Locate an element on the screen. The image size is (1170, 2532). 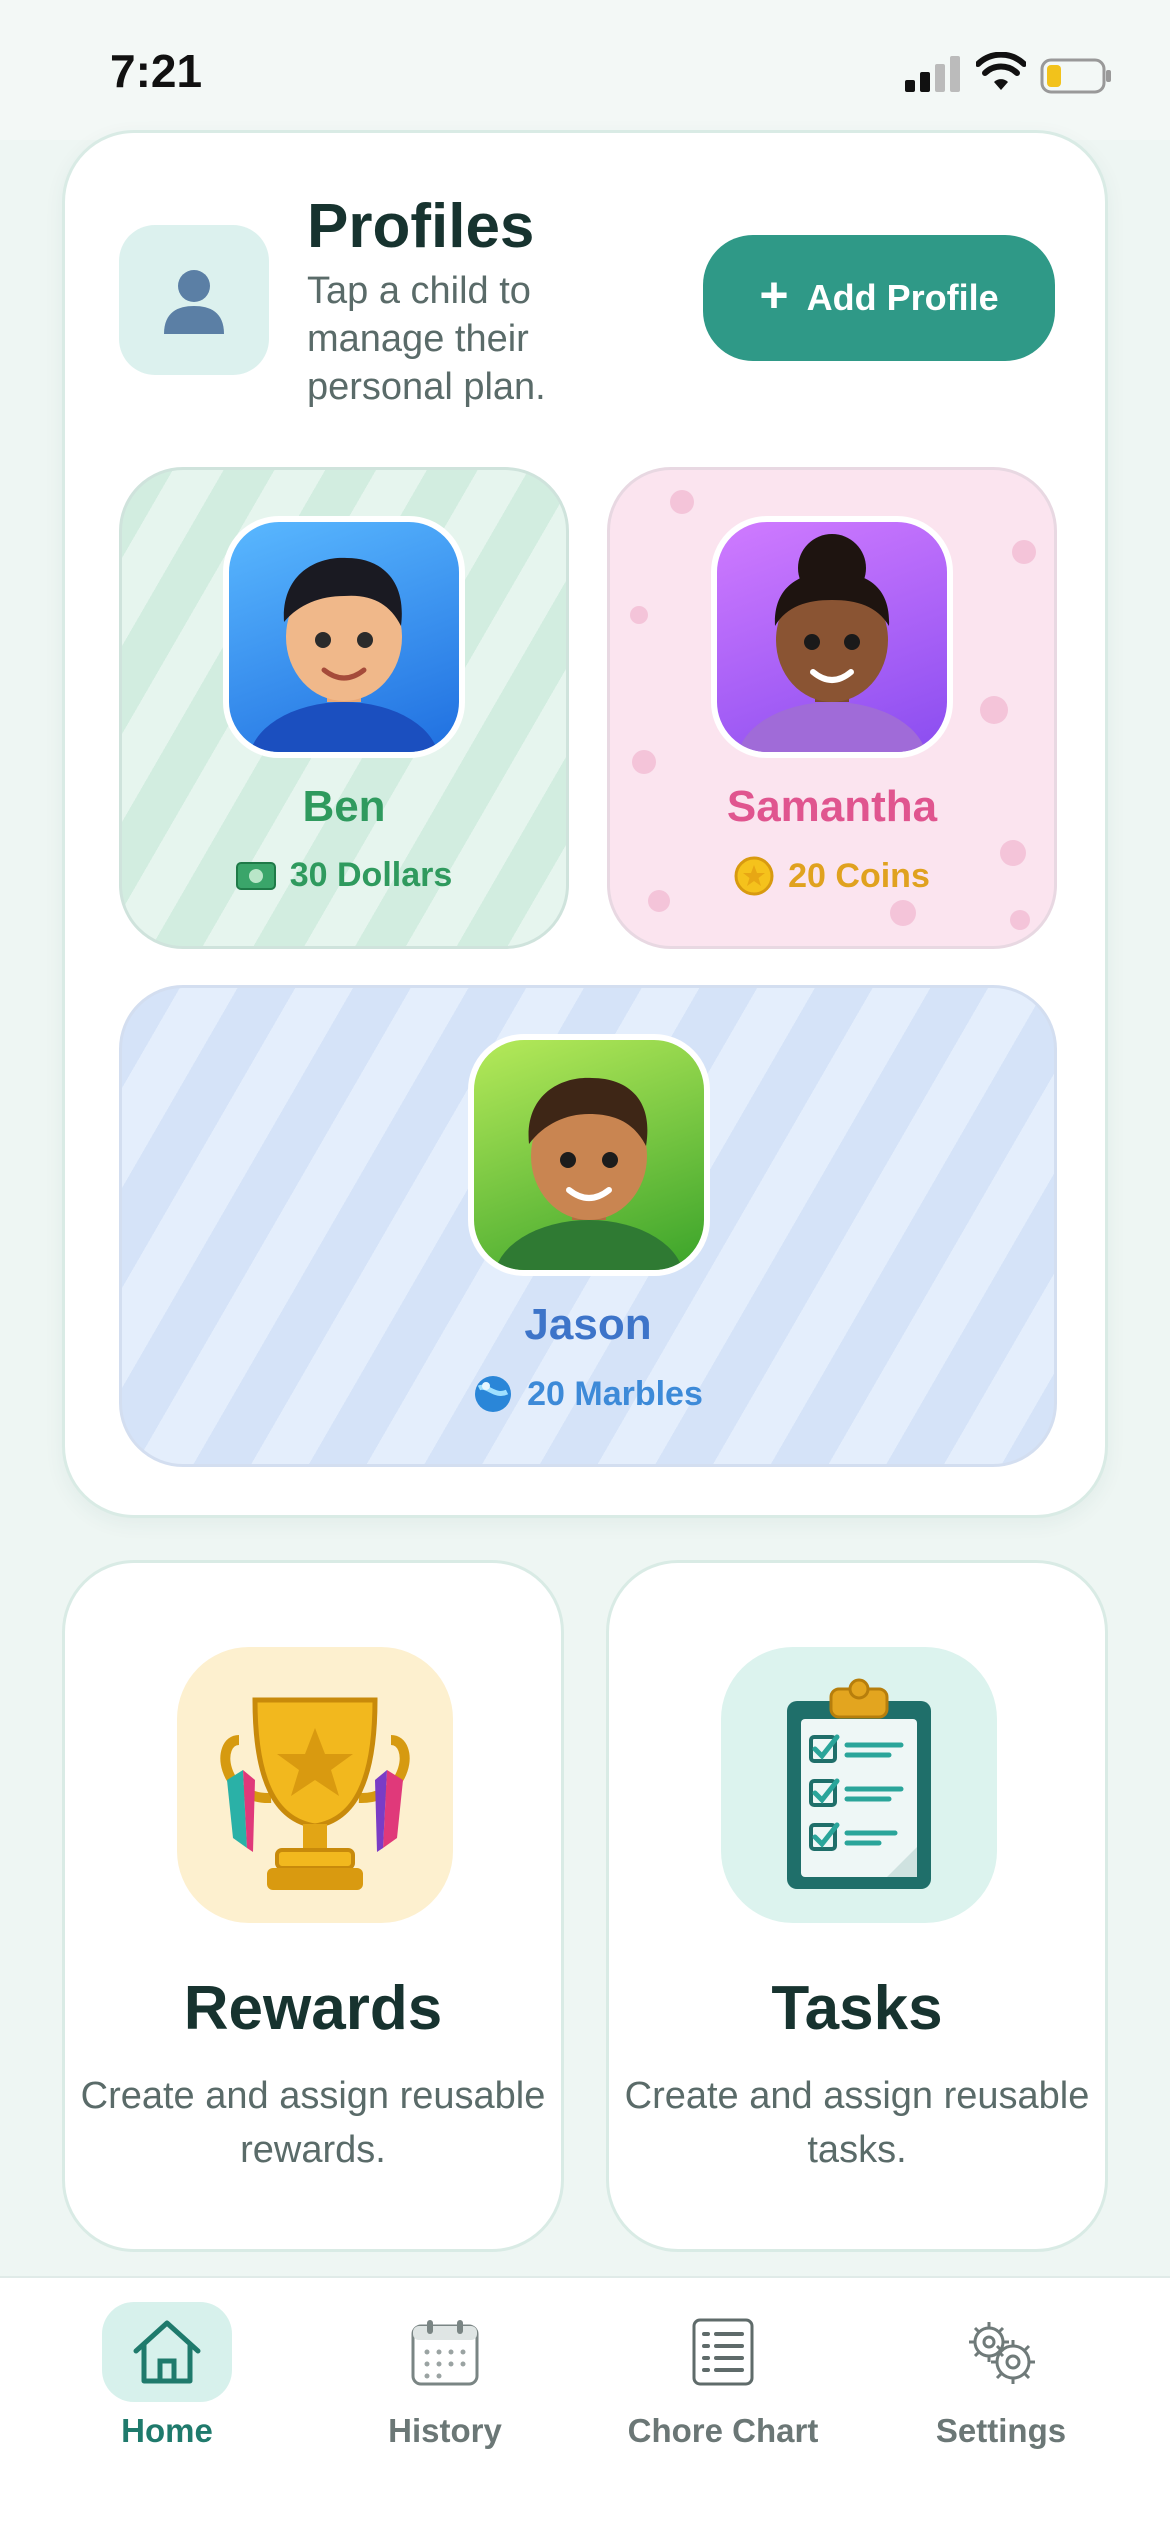
rewards-description: Create and assign reusable rewards. is located at coordinates (313, 2123).